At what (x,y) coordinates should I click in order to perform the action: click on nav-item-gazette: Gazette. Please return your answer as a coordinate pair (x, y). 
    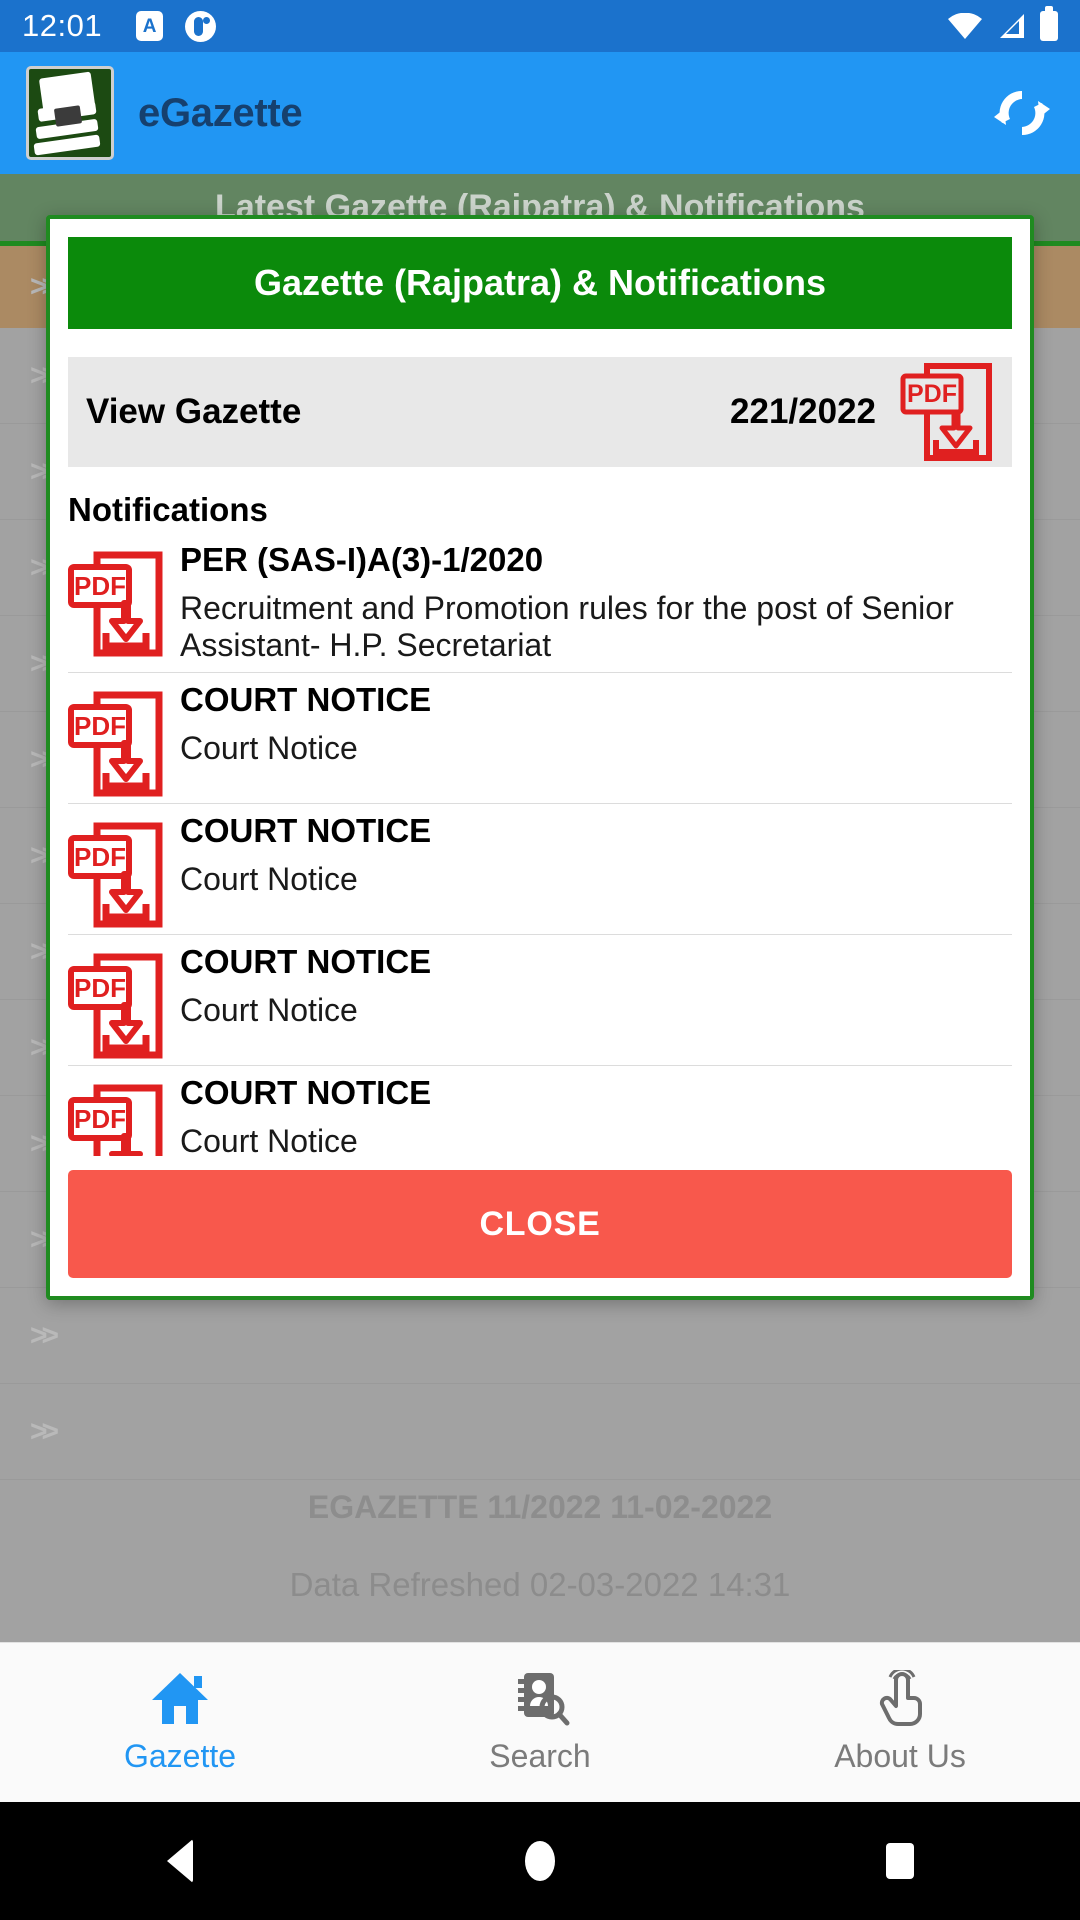
    Looking at the image, I should click on (180, 1722).